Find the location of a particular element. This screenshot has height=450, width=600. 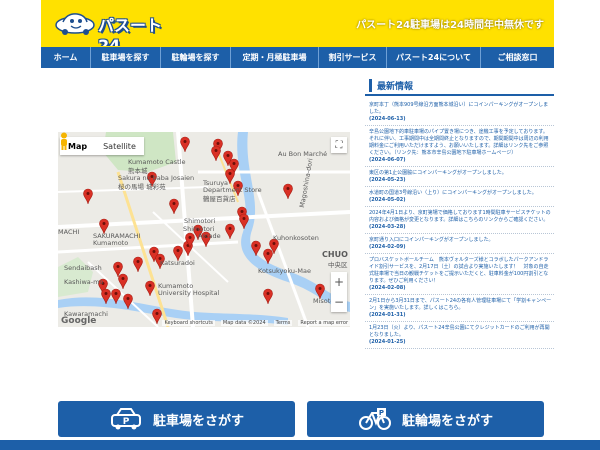

news-item-date: (2024-05-23) is located at coordinates (387, 180).